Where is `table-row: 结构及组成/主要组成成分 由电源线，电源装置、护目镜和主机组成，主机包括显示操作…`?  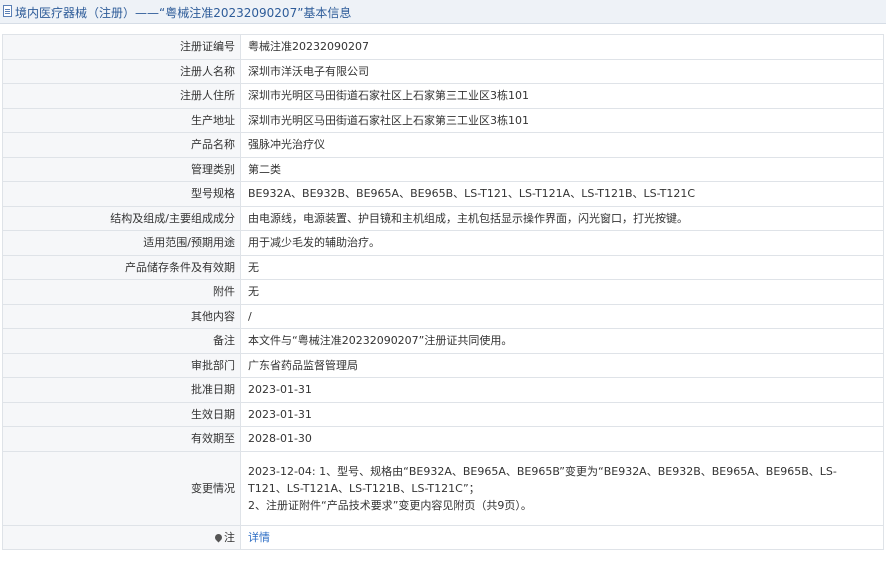
table-row: 结构及组成/主要组成成分 由电源线，电源装置、护目镜和主机组成，主机包括显示操作… is located at coordinates (443, 218).